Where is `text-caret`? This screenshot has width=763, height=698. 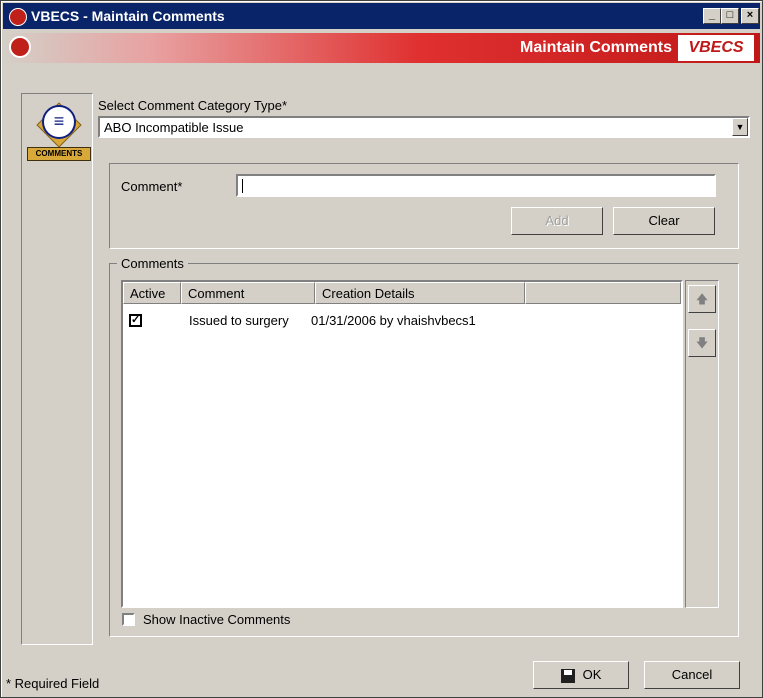
text-caret is located at coordinates (242, 186).